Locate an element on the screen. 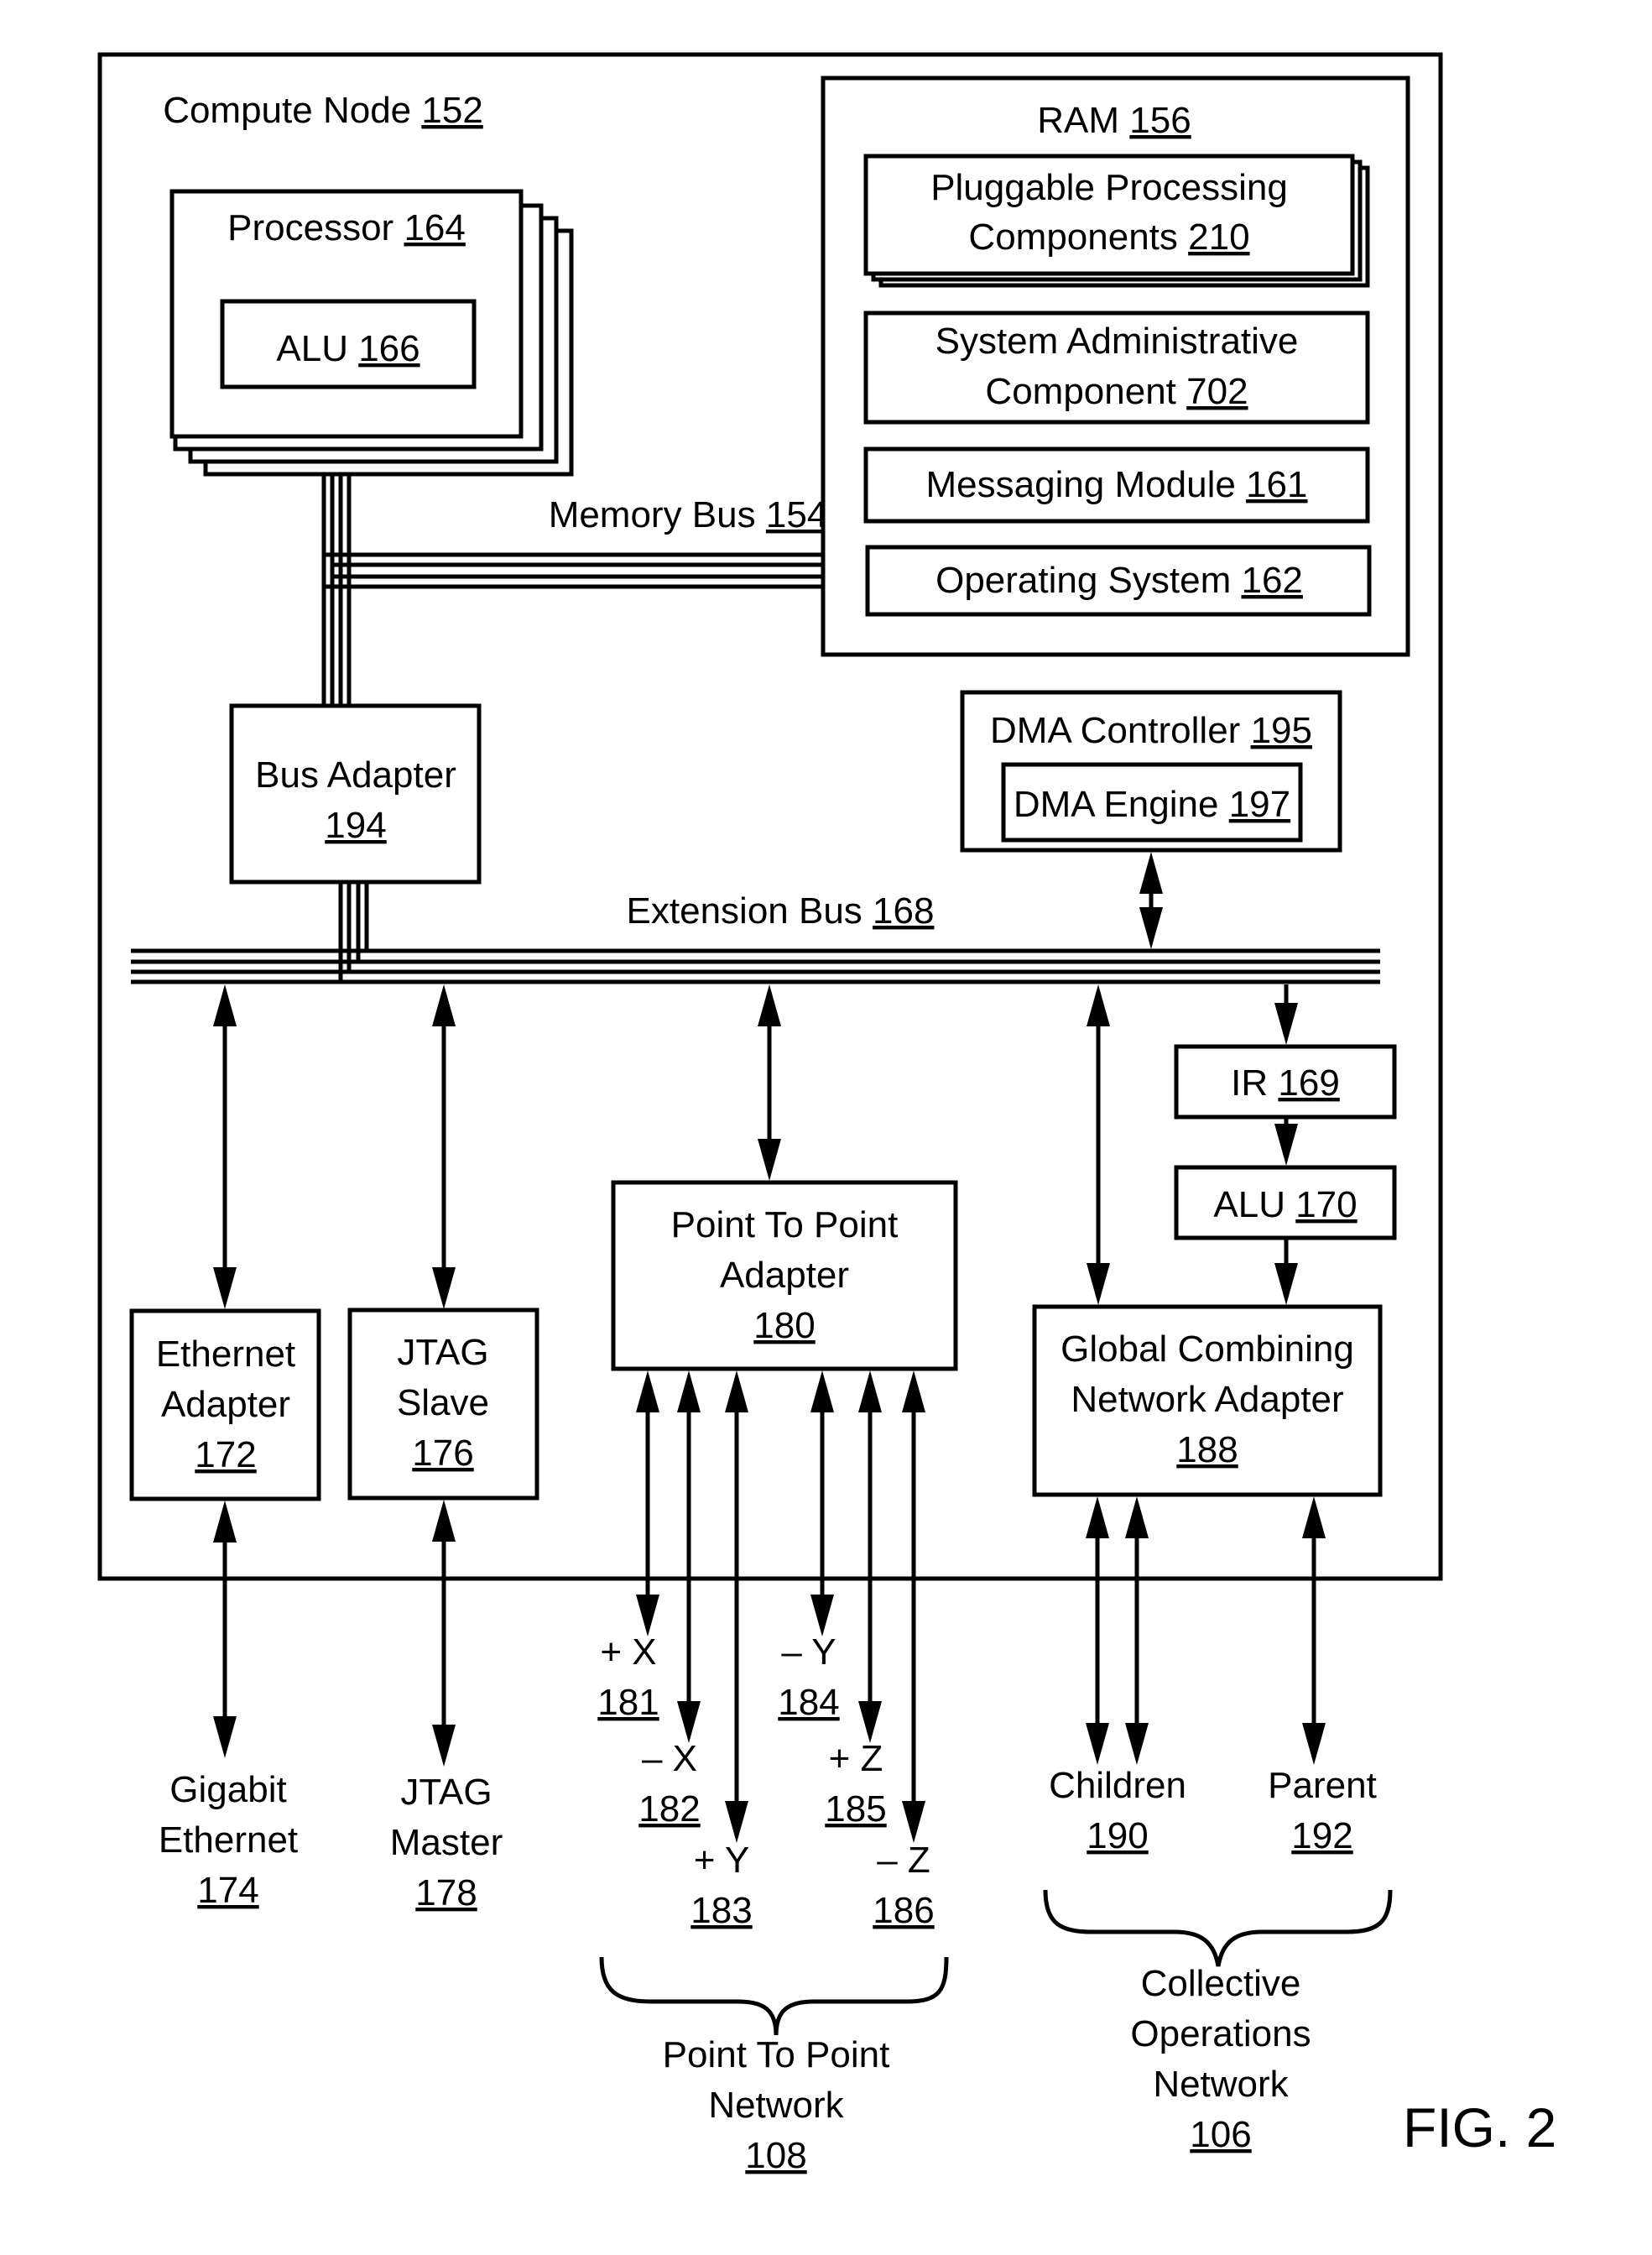  jtag-slave-label: JTAG is located at coordinates (443, 1353).